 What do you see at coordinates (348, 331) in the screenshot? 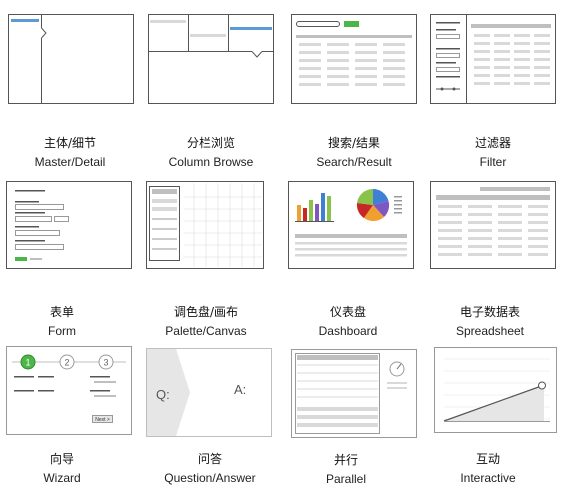
I see `caption-en: Dashboard` at bounding box center [348, 331].